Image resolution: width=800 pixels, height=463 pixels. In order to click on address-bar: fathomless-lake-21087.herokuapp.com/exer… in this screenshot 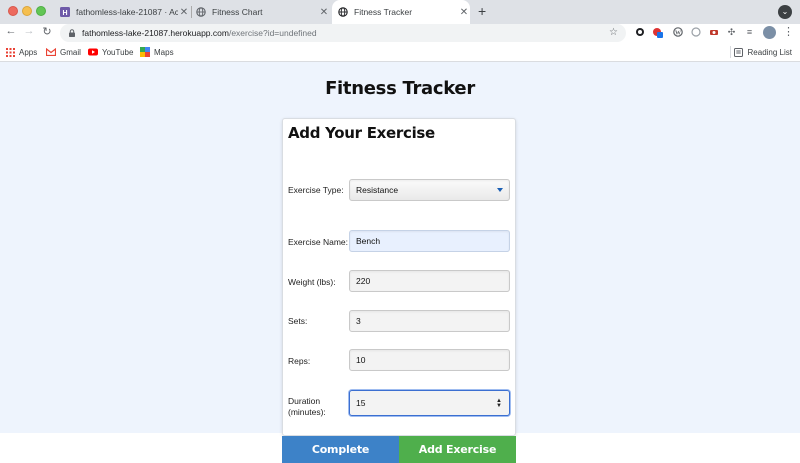, I will do `click(343, 33)`.